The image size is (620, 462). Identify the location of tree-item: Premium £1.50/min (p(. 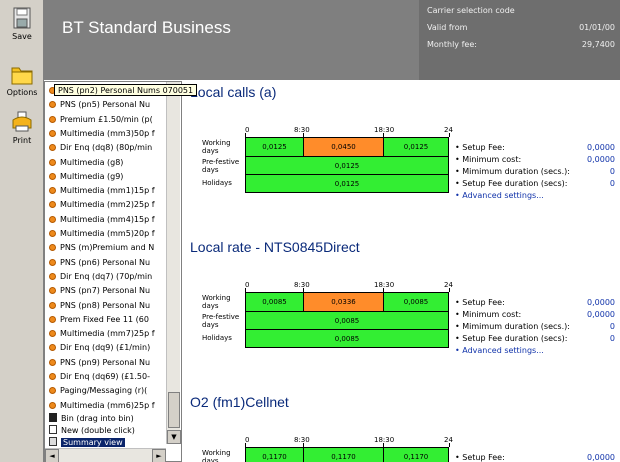
(114, 120).